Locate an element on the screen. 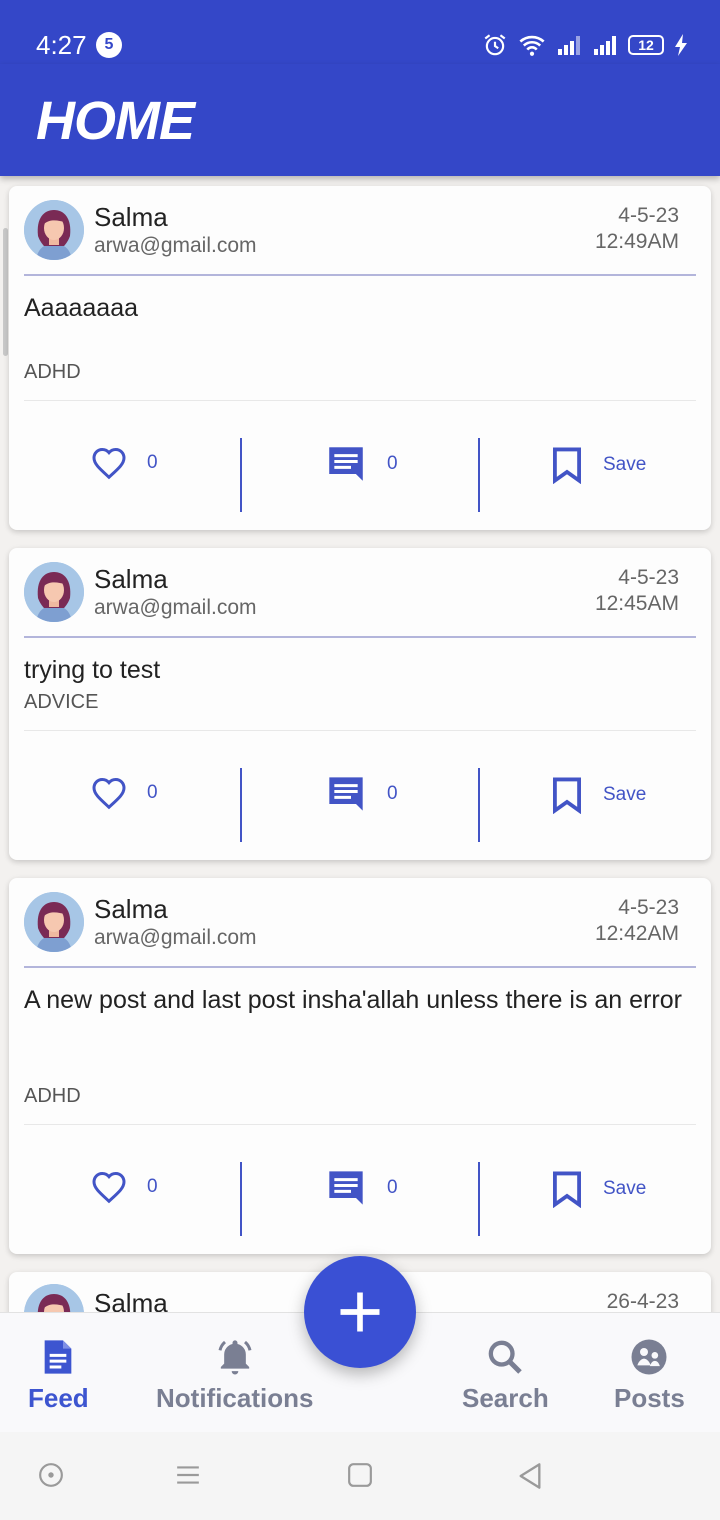 This screenshot has width=720, height=1520. nav-label: Feed is located at coordinates (58, 1398).